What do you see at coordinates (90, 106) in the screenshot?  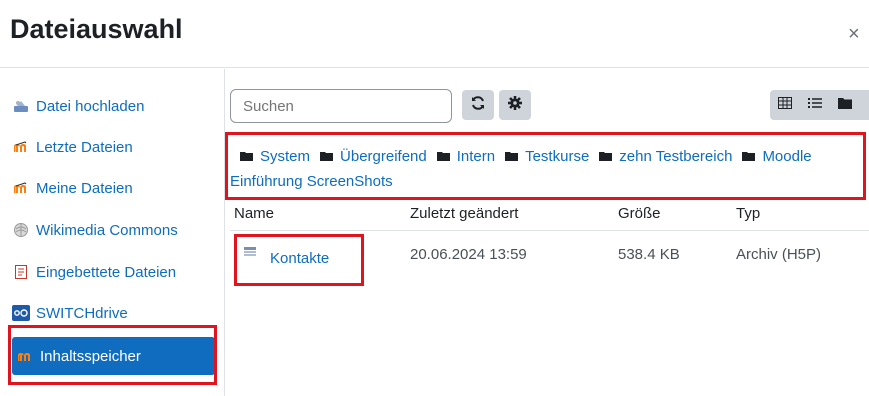 I see `sidebar-item-label: Datei hochladen` at bounding box center [90, 106].